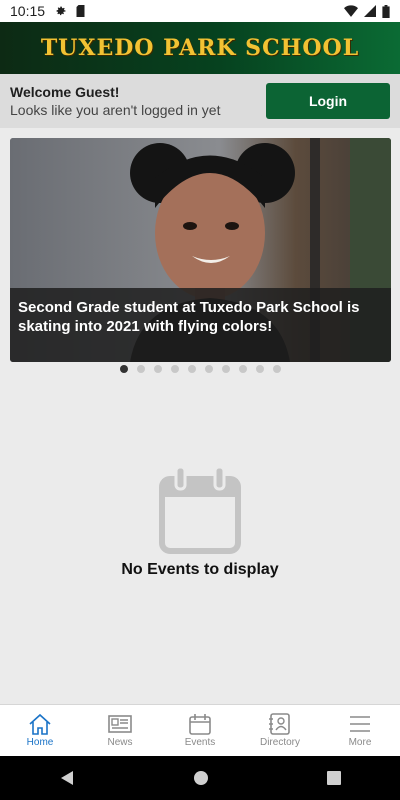 The image size is (400, 800). I want to click on nav-item-home: Home, so click(40, 730).